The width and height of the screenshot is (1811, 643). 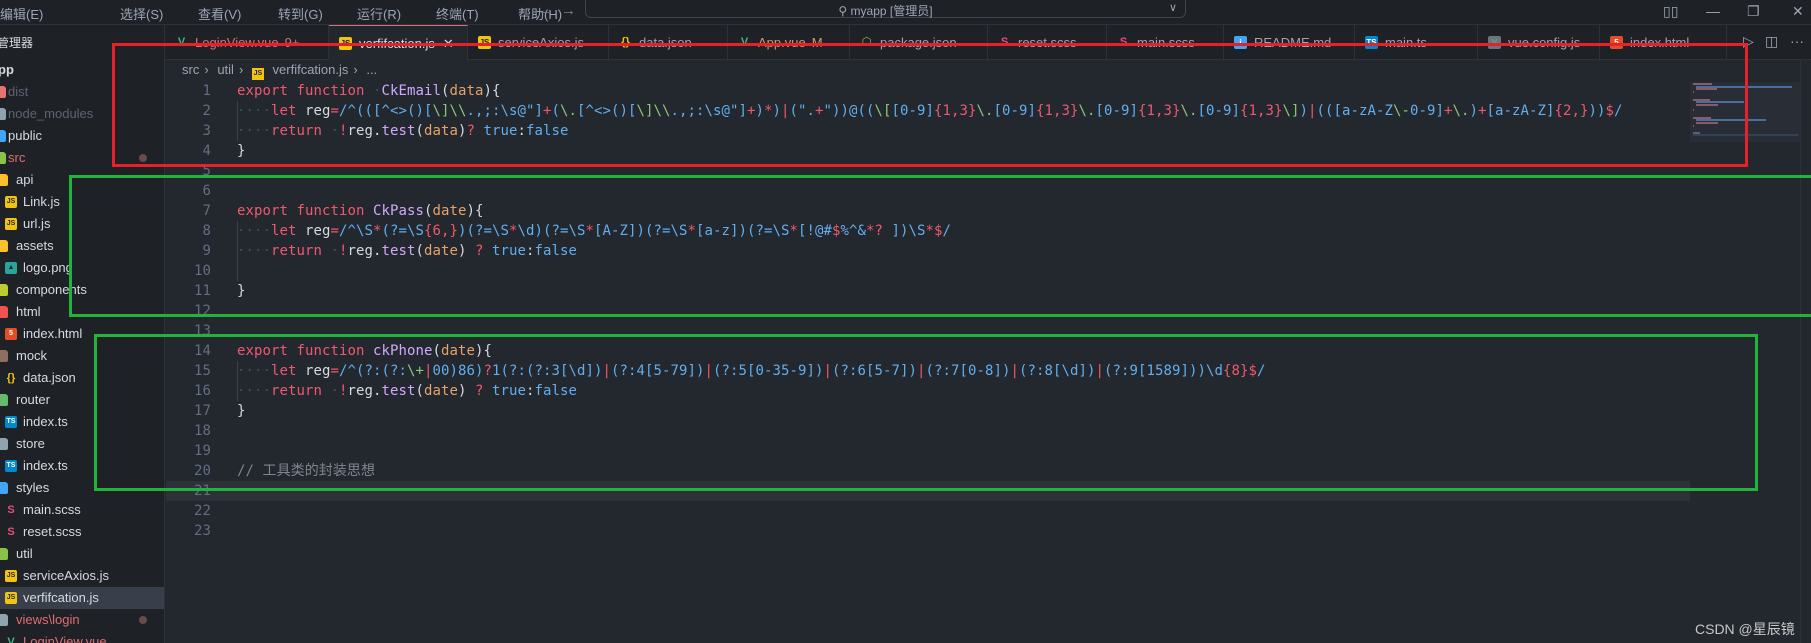 What do you see at coordinates (53, 333) in the screenshot?
I see `tree-item-label: index.html` at bounding box center [53, 333].